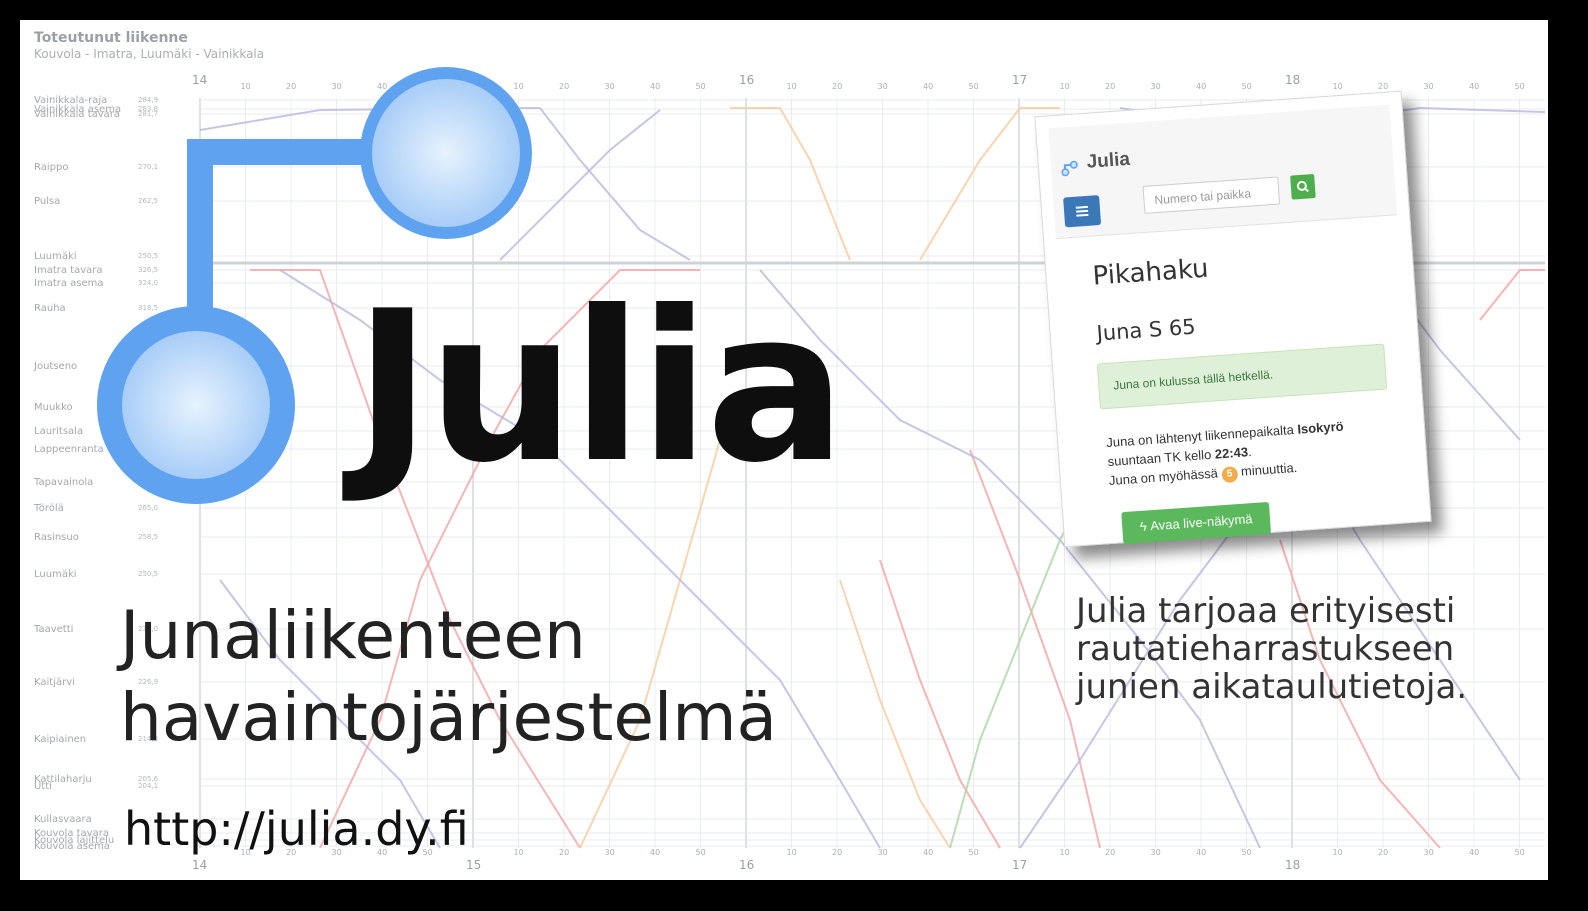  What do you see at coordinates (1266, 611) in the screenshot?
I see `description-line1: Julia tarjoaa erityisesti` at bounding box center [1266, 611].